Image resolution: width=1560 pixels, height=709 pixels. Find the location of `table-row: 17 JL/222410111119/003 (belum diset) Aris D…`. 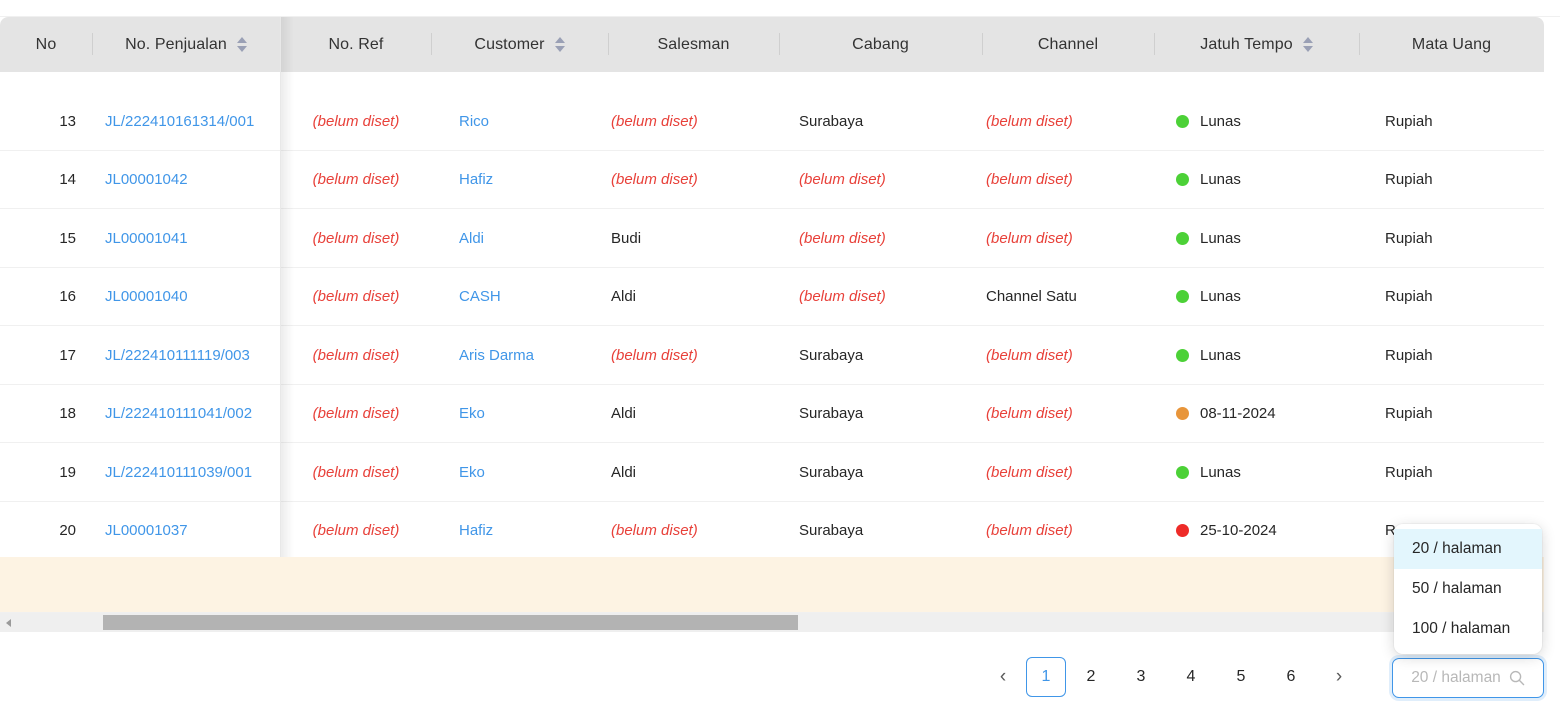

table-row: 17 JL/222410111119/003 (belum diset) Aris D… is located at coordinates (772, 355).